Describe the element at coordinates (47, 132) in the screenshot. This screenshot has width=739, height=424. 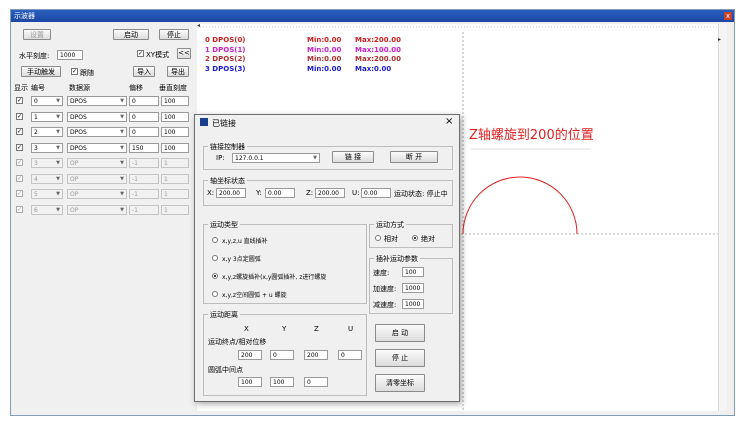
I see `channel-number-select: 2 ▼` at that location.